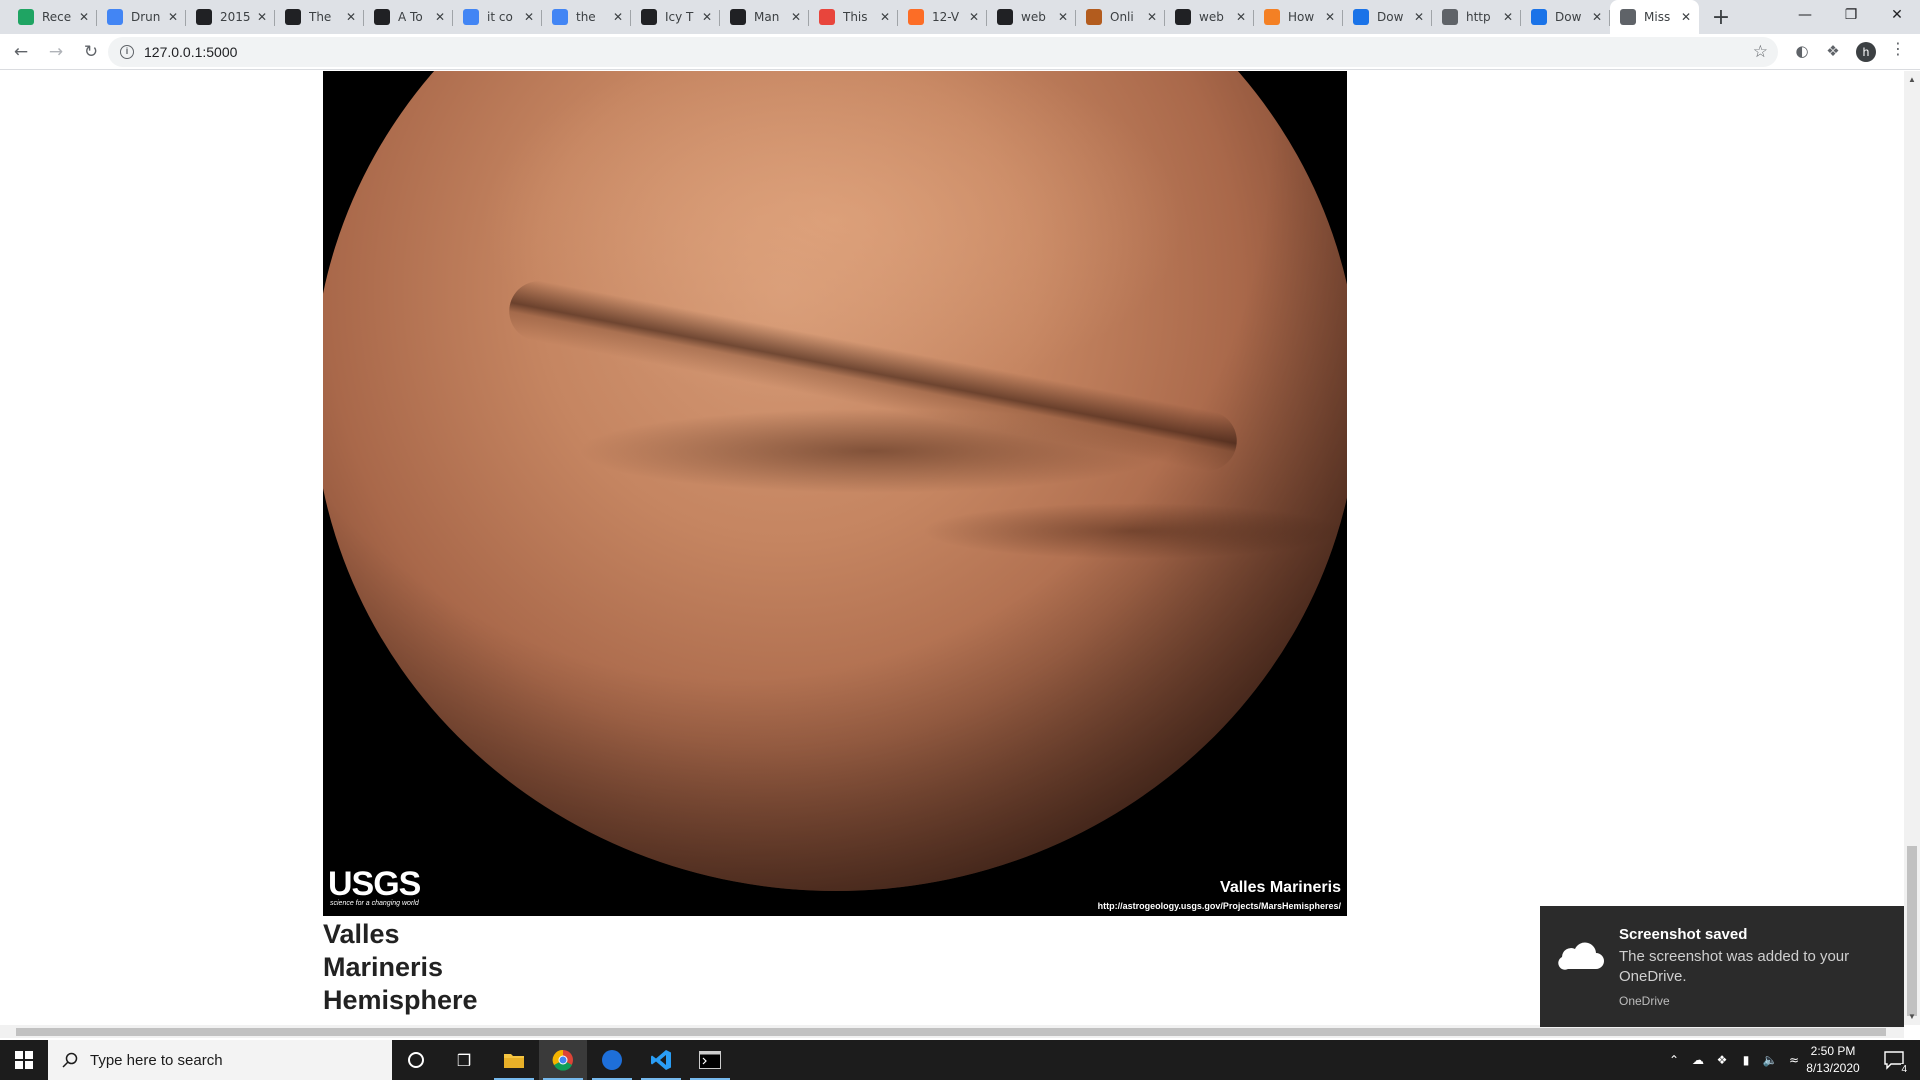  I want to click on tab-title: Onli, so click(1122, 17).